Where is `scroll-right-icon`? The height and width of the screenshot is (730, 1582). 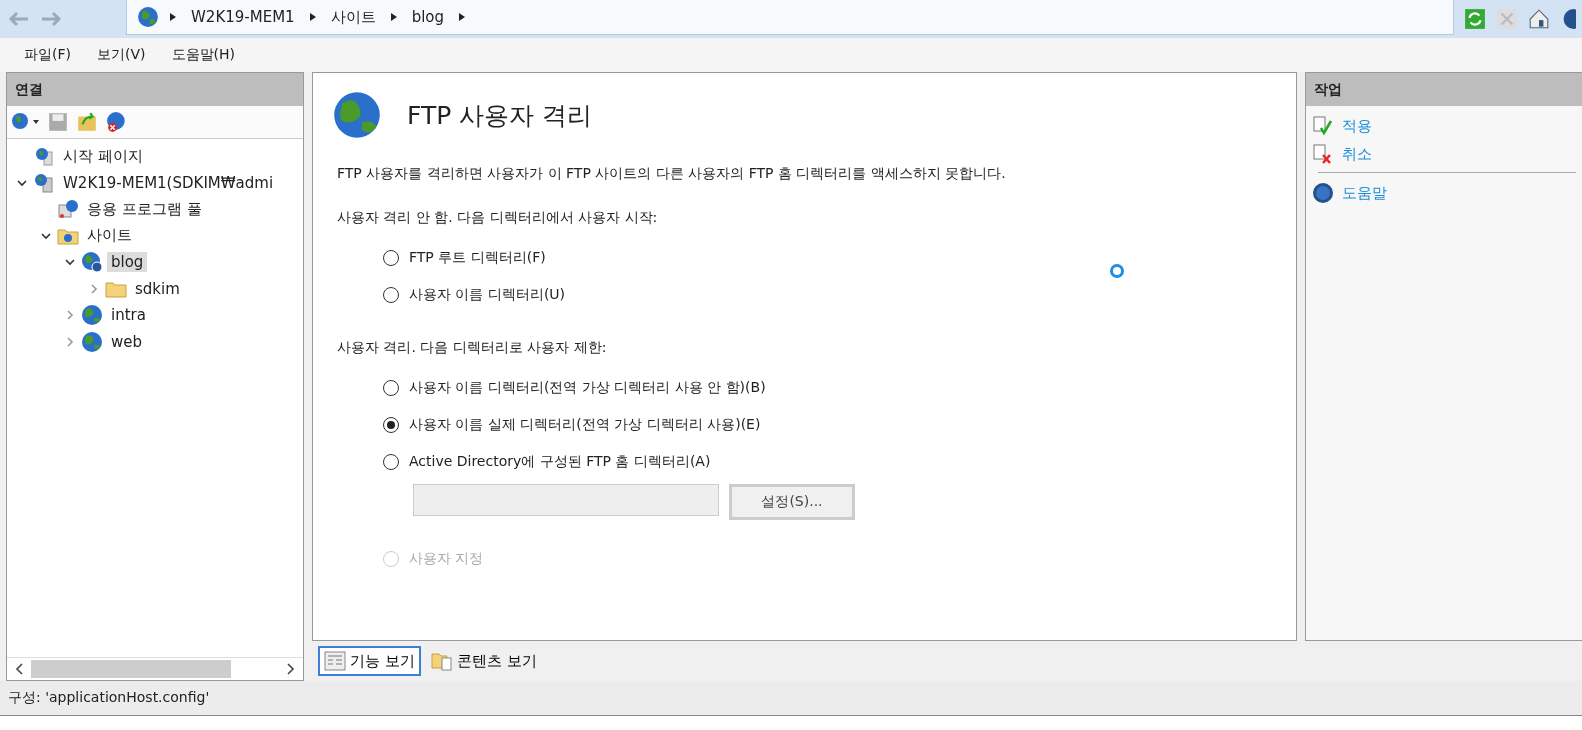
scroll-right-icon is located at coordinates (290, 669).